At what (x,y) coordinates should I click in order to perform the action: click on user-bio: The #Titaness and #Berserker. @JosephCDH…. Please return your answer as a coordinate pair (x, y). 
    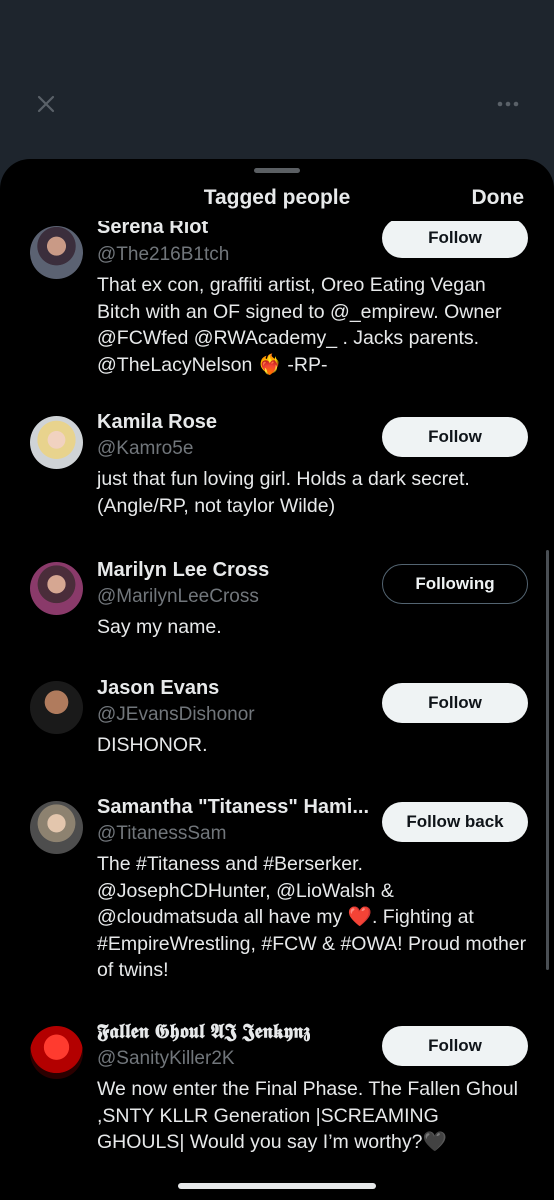
    Looking at the image, I should click on (312, 917).